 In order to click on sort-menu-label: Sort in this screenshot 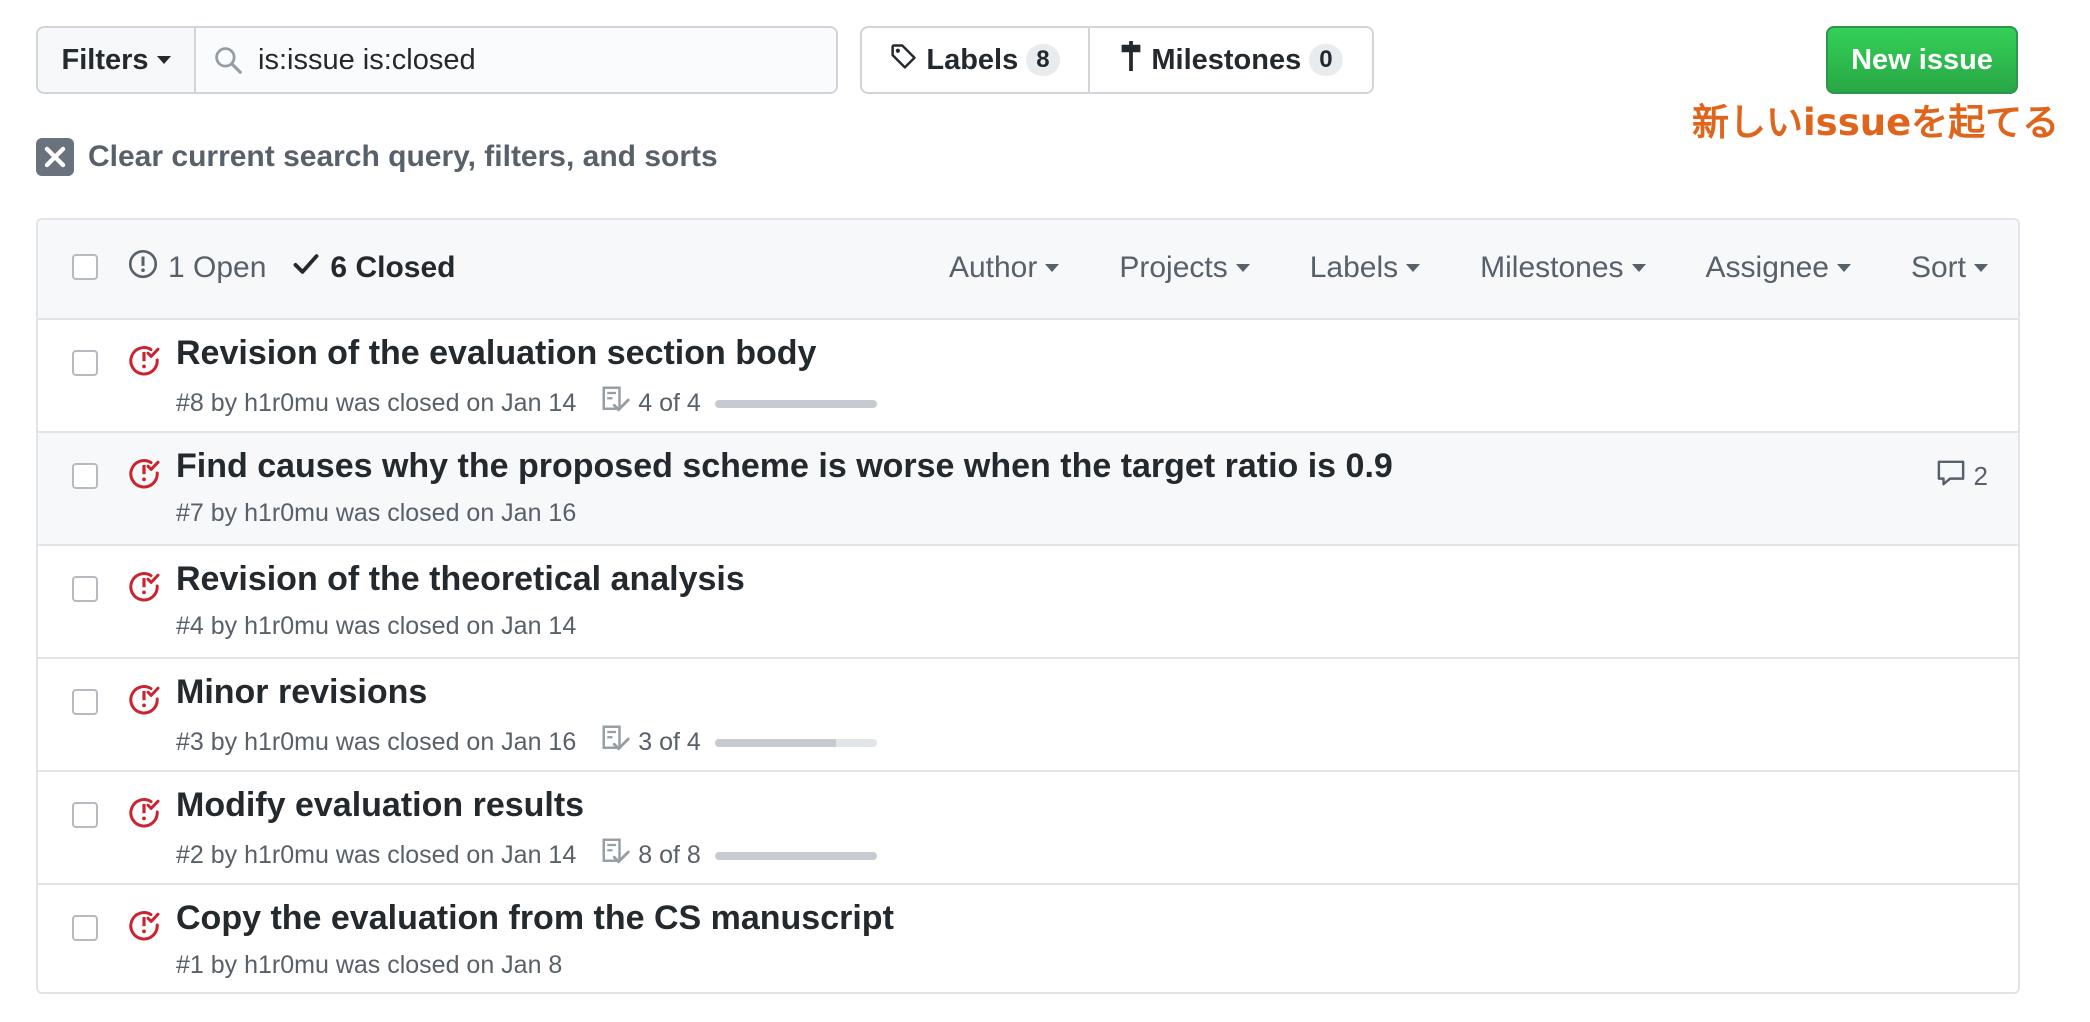, I will do `click(1938, 267)`.